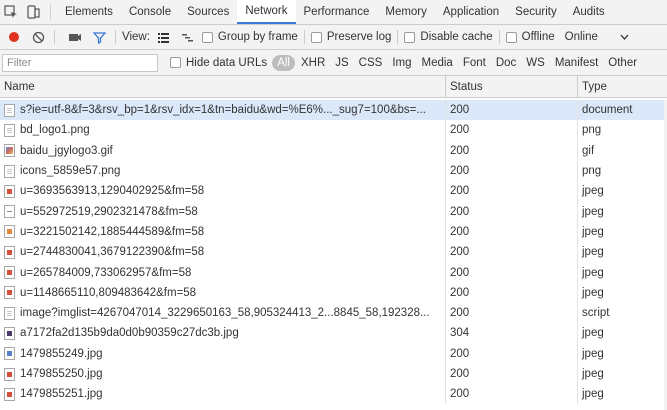  Describe the element at coordinates (589, 12) in the screenshot. I see `tab-audits: Audits` at that location.